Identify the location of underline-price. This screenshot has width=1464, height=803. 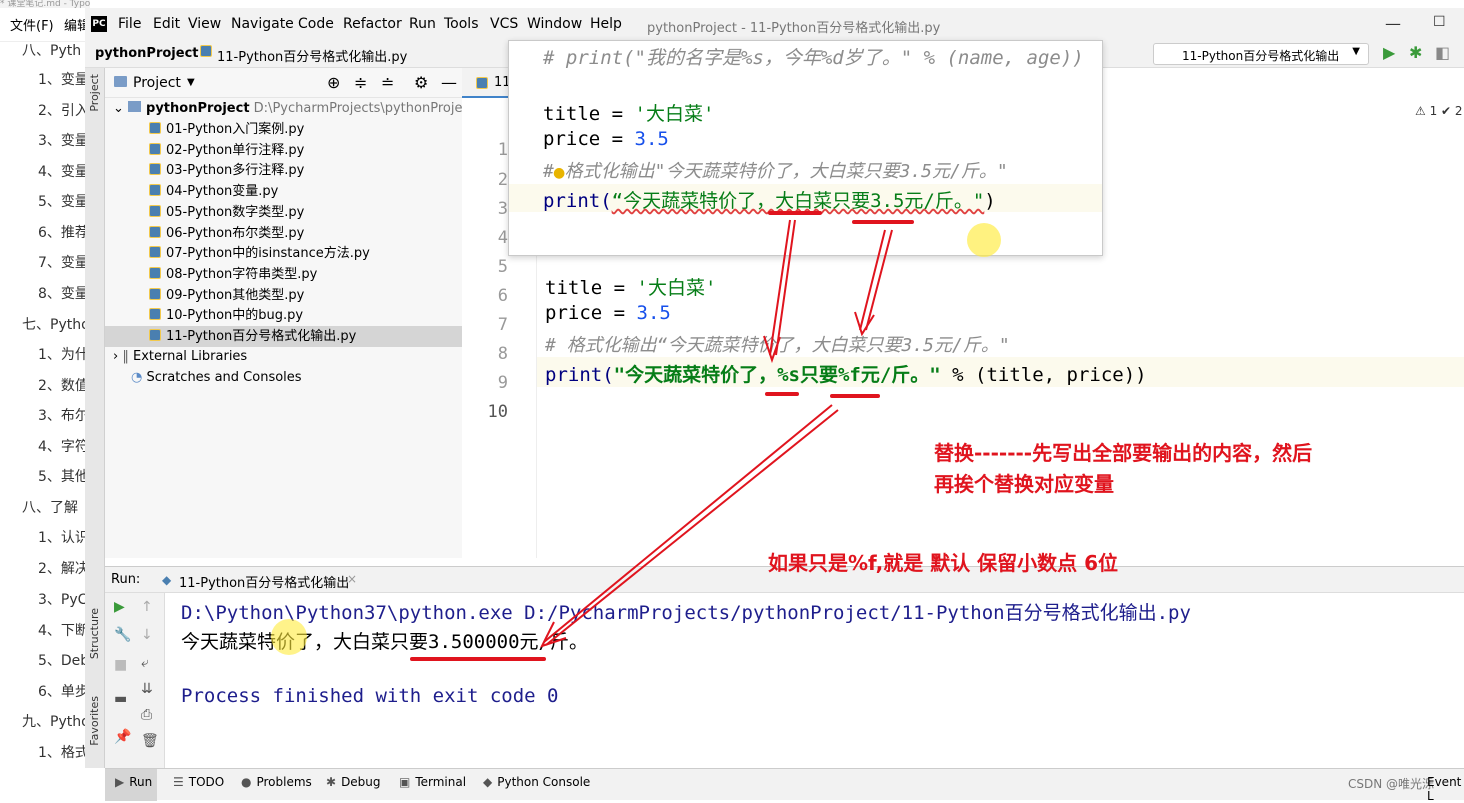
(883, 222).